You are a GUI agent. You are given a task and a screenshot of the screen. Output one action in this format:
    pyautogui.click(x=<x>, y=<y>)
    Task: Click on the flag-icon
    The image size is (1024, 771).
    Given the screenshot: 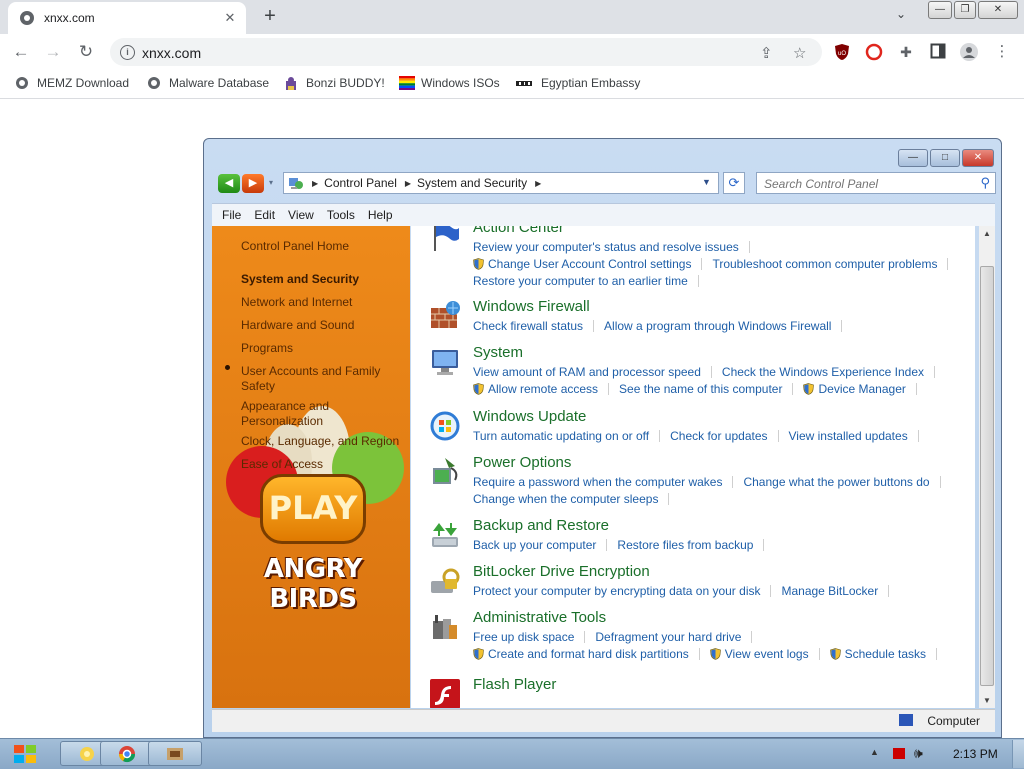 What is the action you would take?
    pyautogui.click(x=445, y=239)
    